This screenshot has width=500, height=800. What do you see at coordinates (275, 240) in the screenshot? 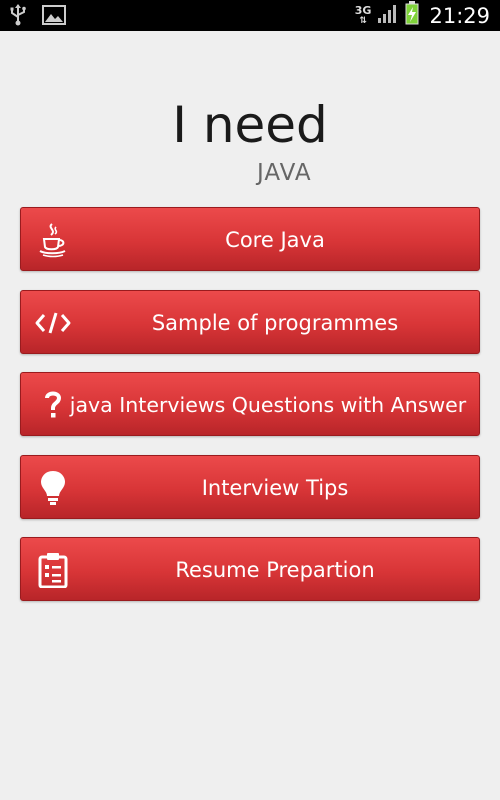
I see `core-java-label: Core Java` at bounding box center [275, 240].